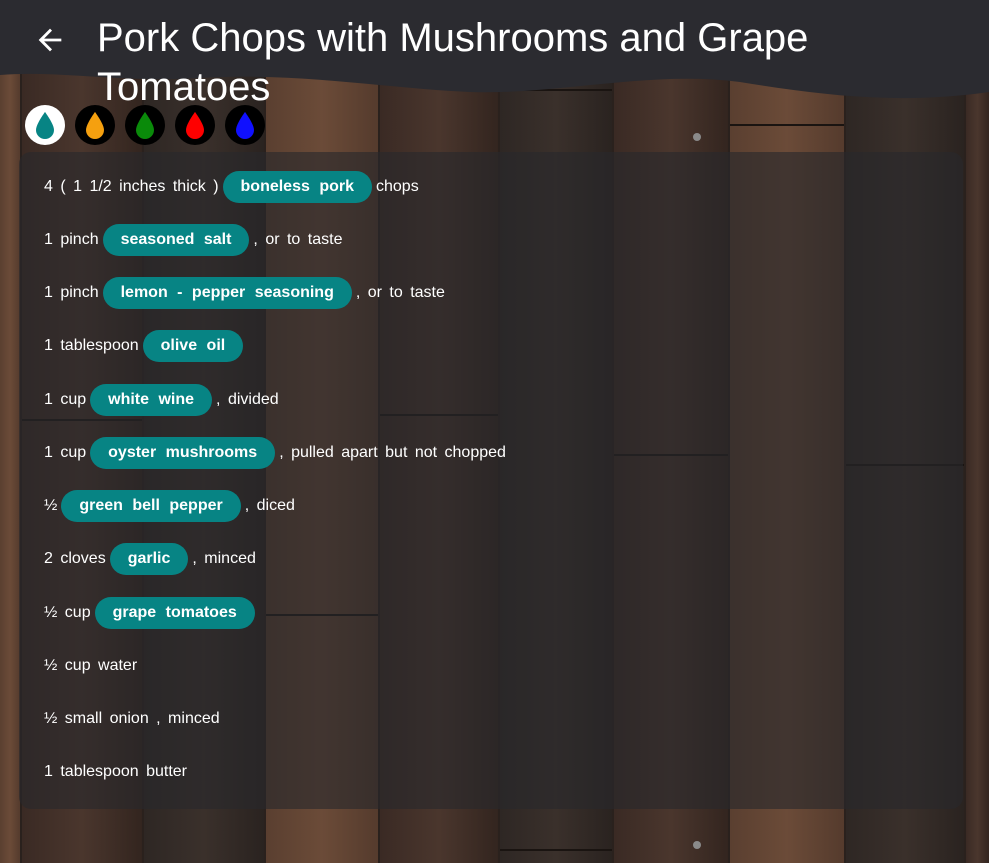 This screenshot has width=989, height=863. I want to click on back-button, so click(50, 40).